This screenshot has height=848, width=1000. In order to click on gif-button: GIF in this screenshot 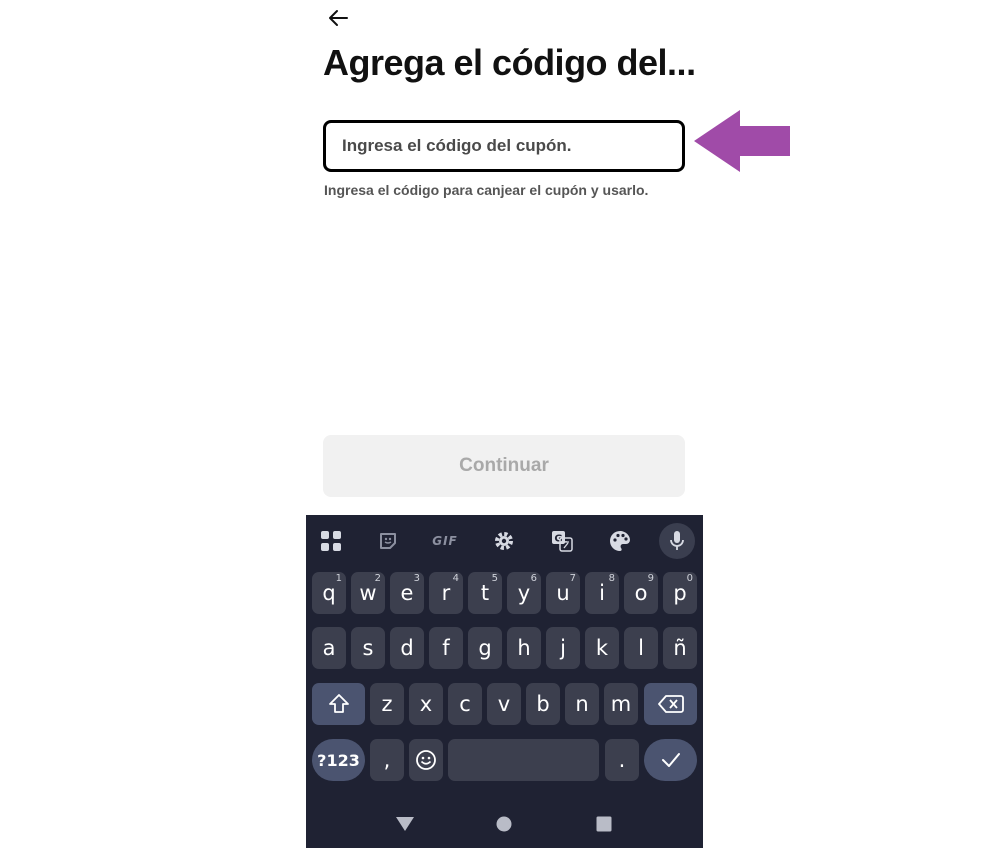, I will do `click(445, 541)`.